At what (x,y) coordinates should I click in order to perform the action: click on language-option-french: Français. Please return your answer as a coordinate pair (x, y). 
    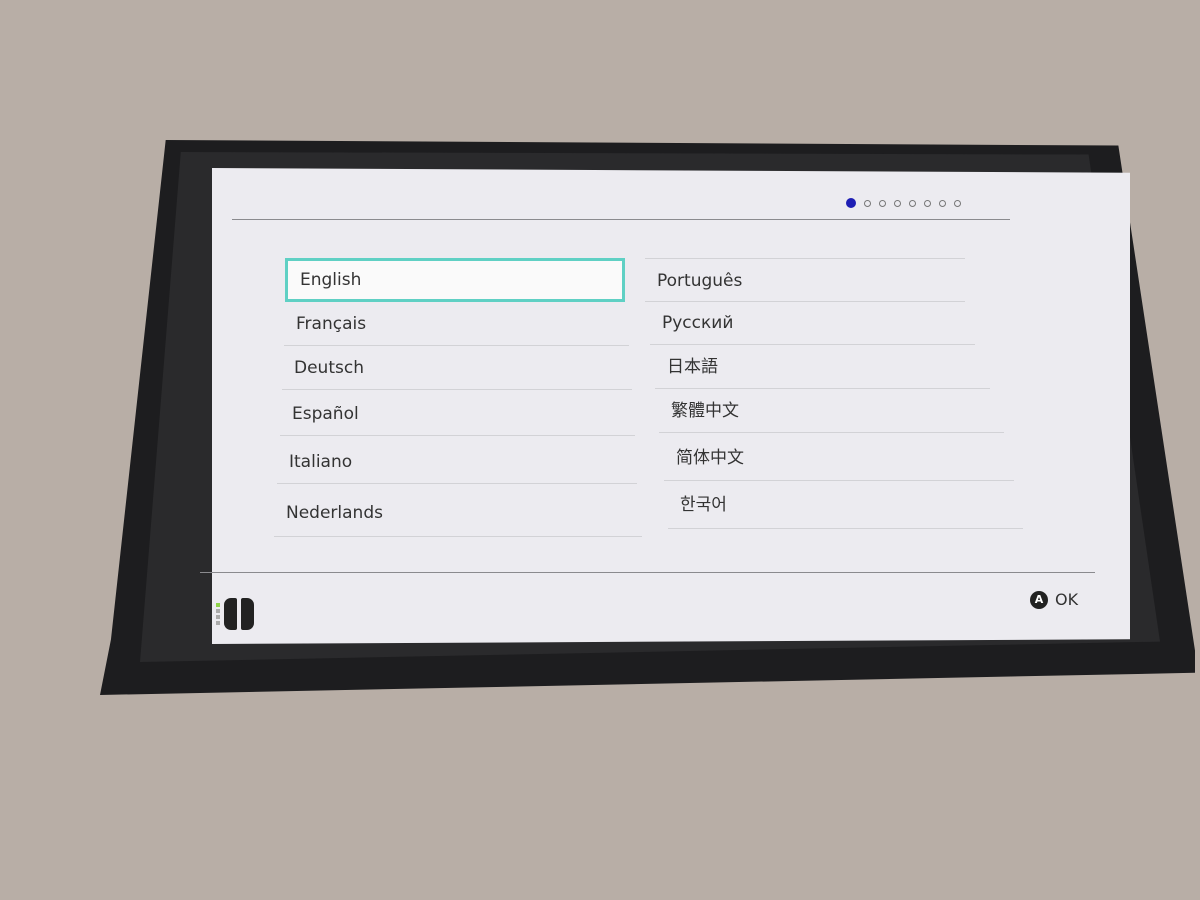
    Looking at the image, I should click on (456, 324).